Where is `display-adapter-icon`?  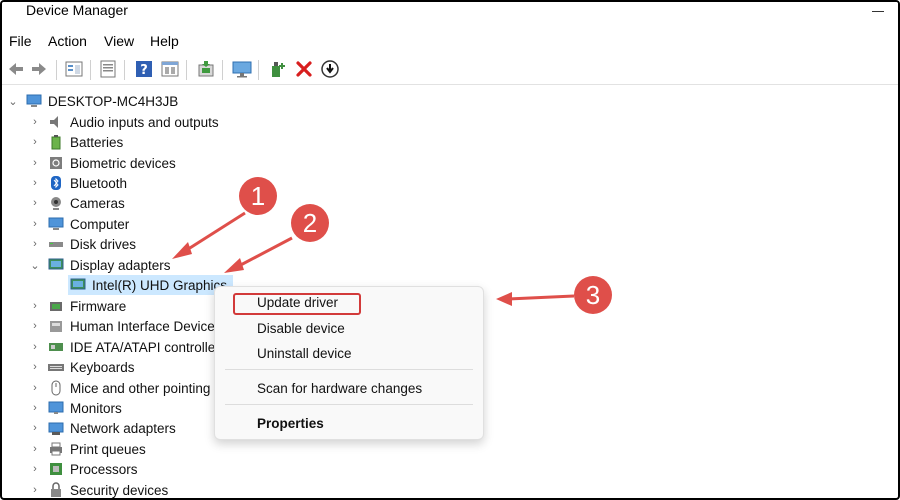
display-adapter-icon is located at coordinates (78, 285).